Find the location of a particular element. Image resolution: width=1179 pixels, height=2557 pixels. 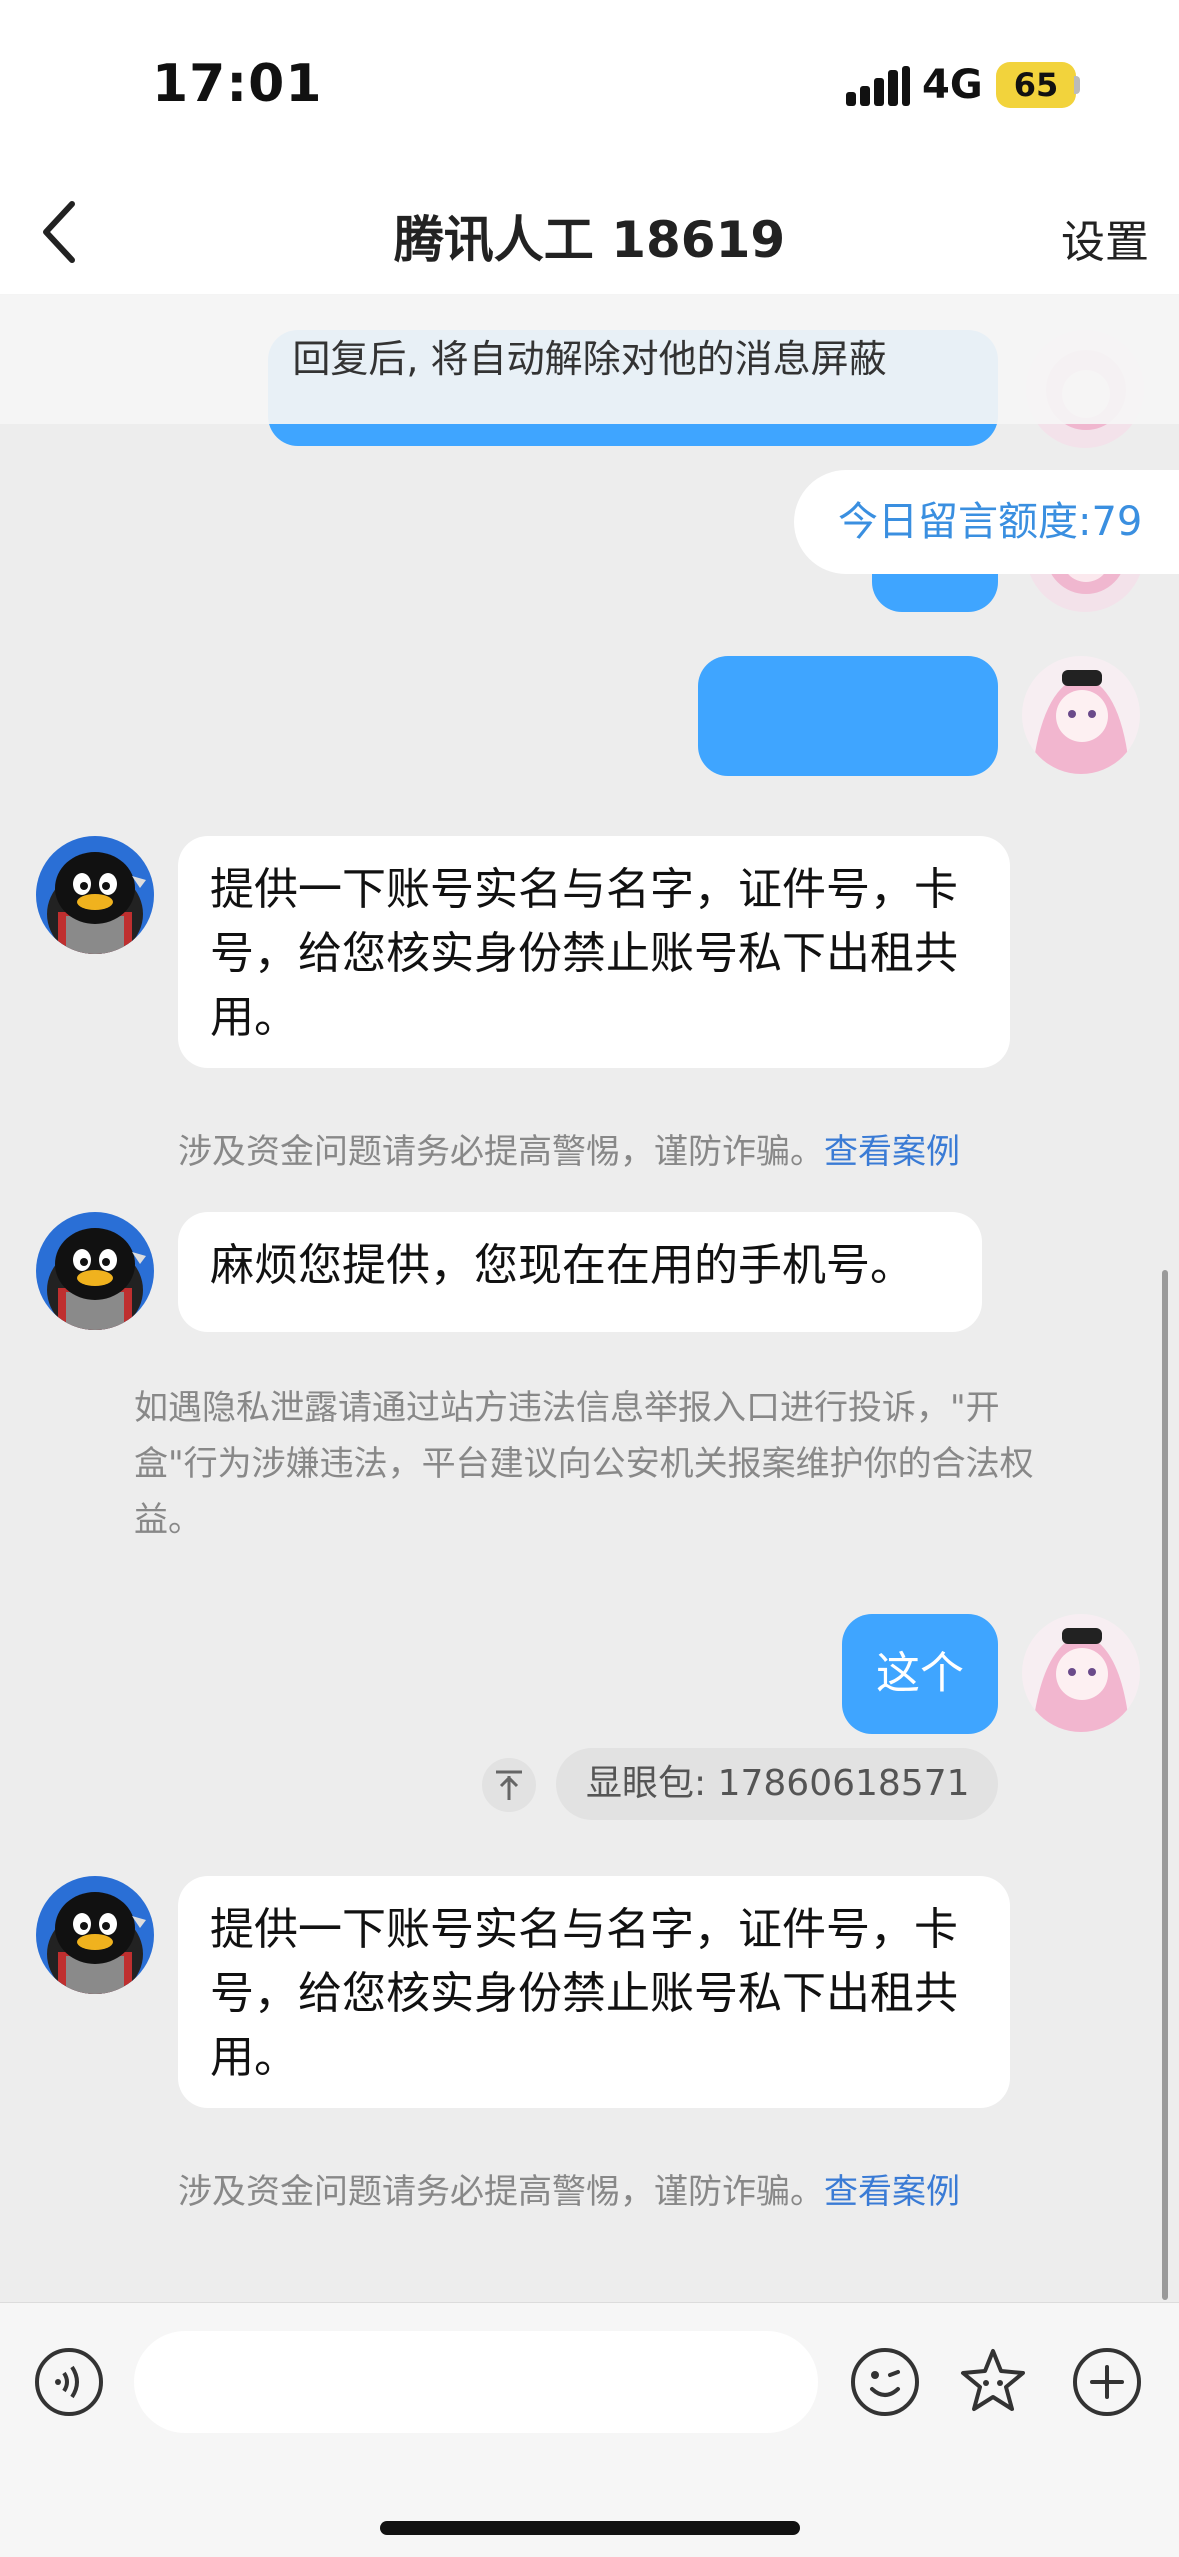

nav-bar: 腾讯人工 18619 设置 is located at coordinates (589, 232).